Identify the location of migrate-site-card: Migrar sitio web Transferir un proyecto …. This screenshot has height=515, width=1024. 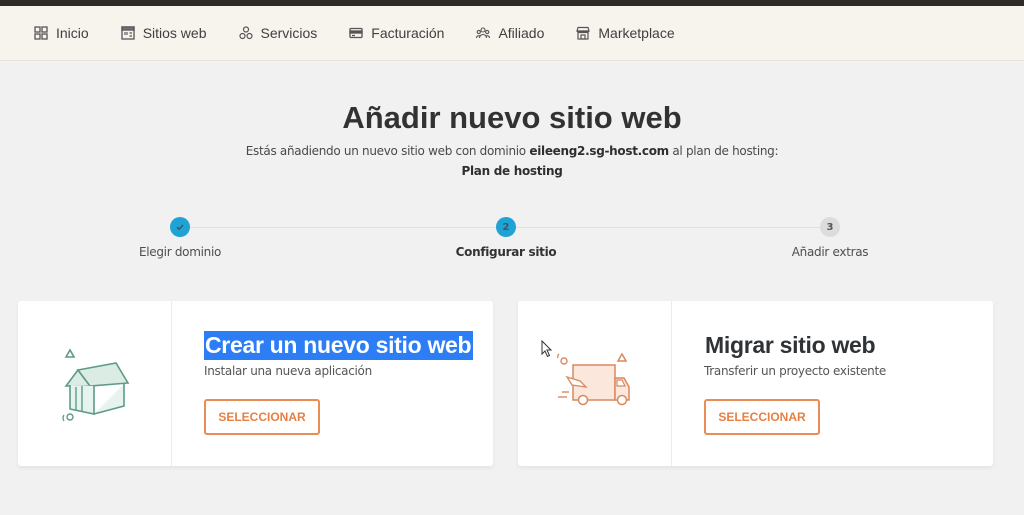
(755, 383).